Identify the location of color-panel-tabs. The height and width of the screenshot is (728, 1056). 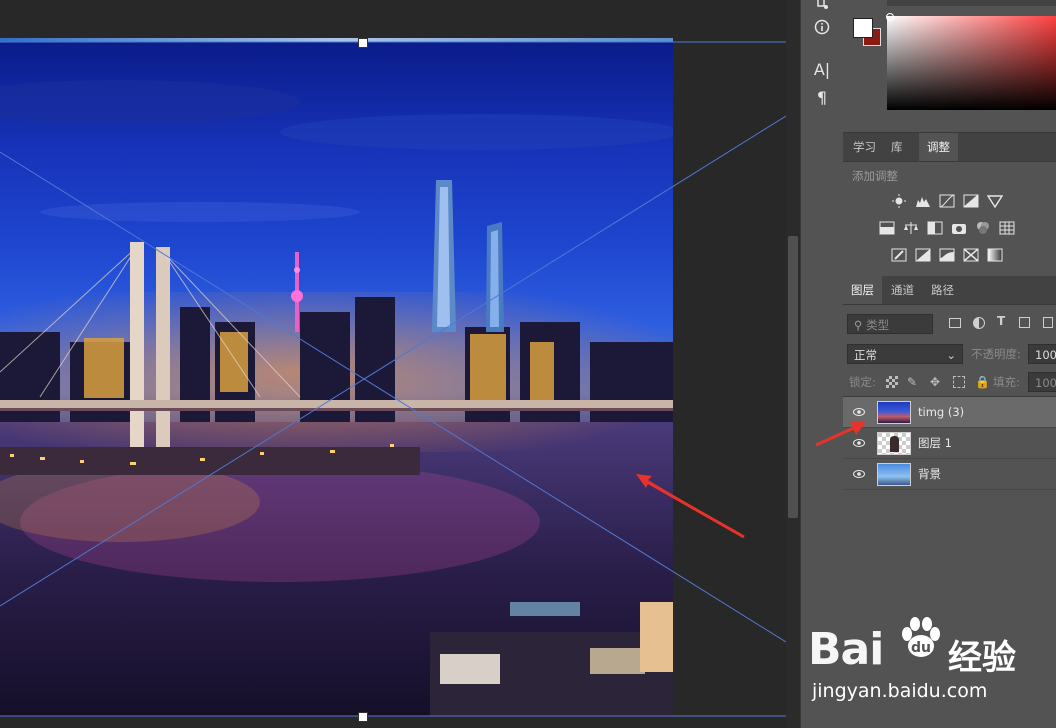
(971, 3).